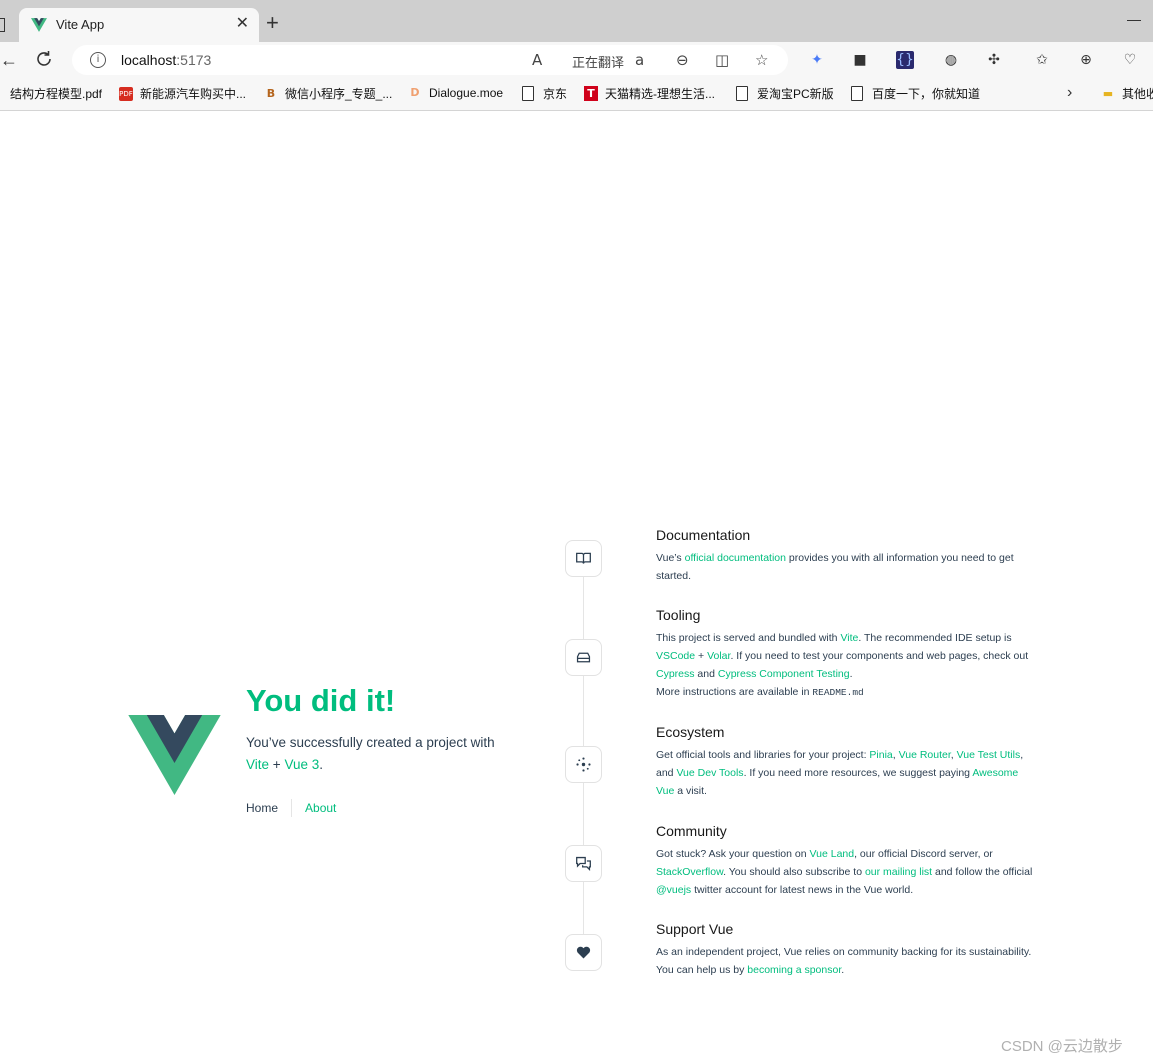  Describe the element at coordinates (761, 60) in the screenshot. I see `favorite-star-icon: ☆` at that location.